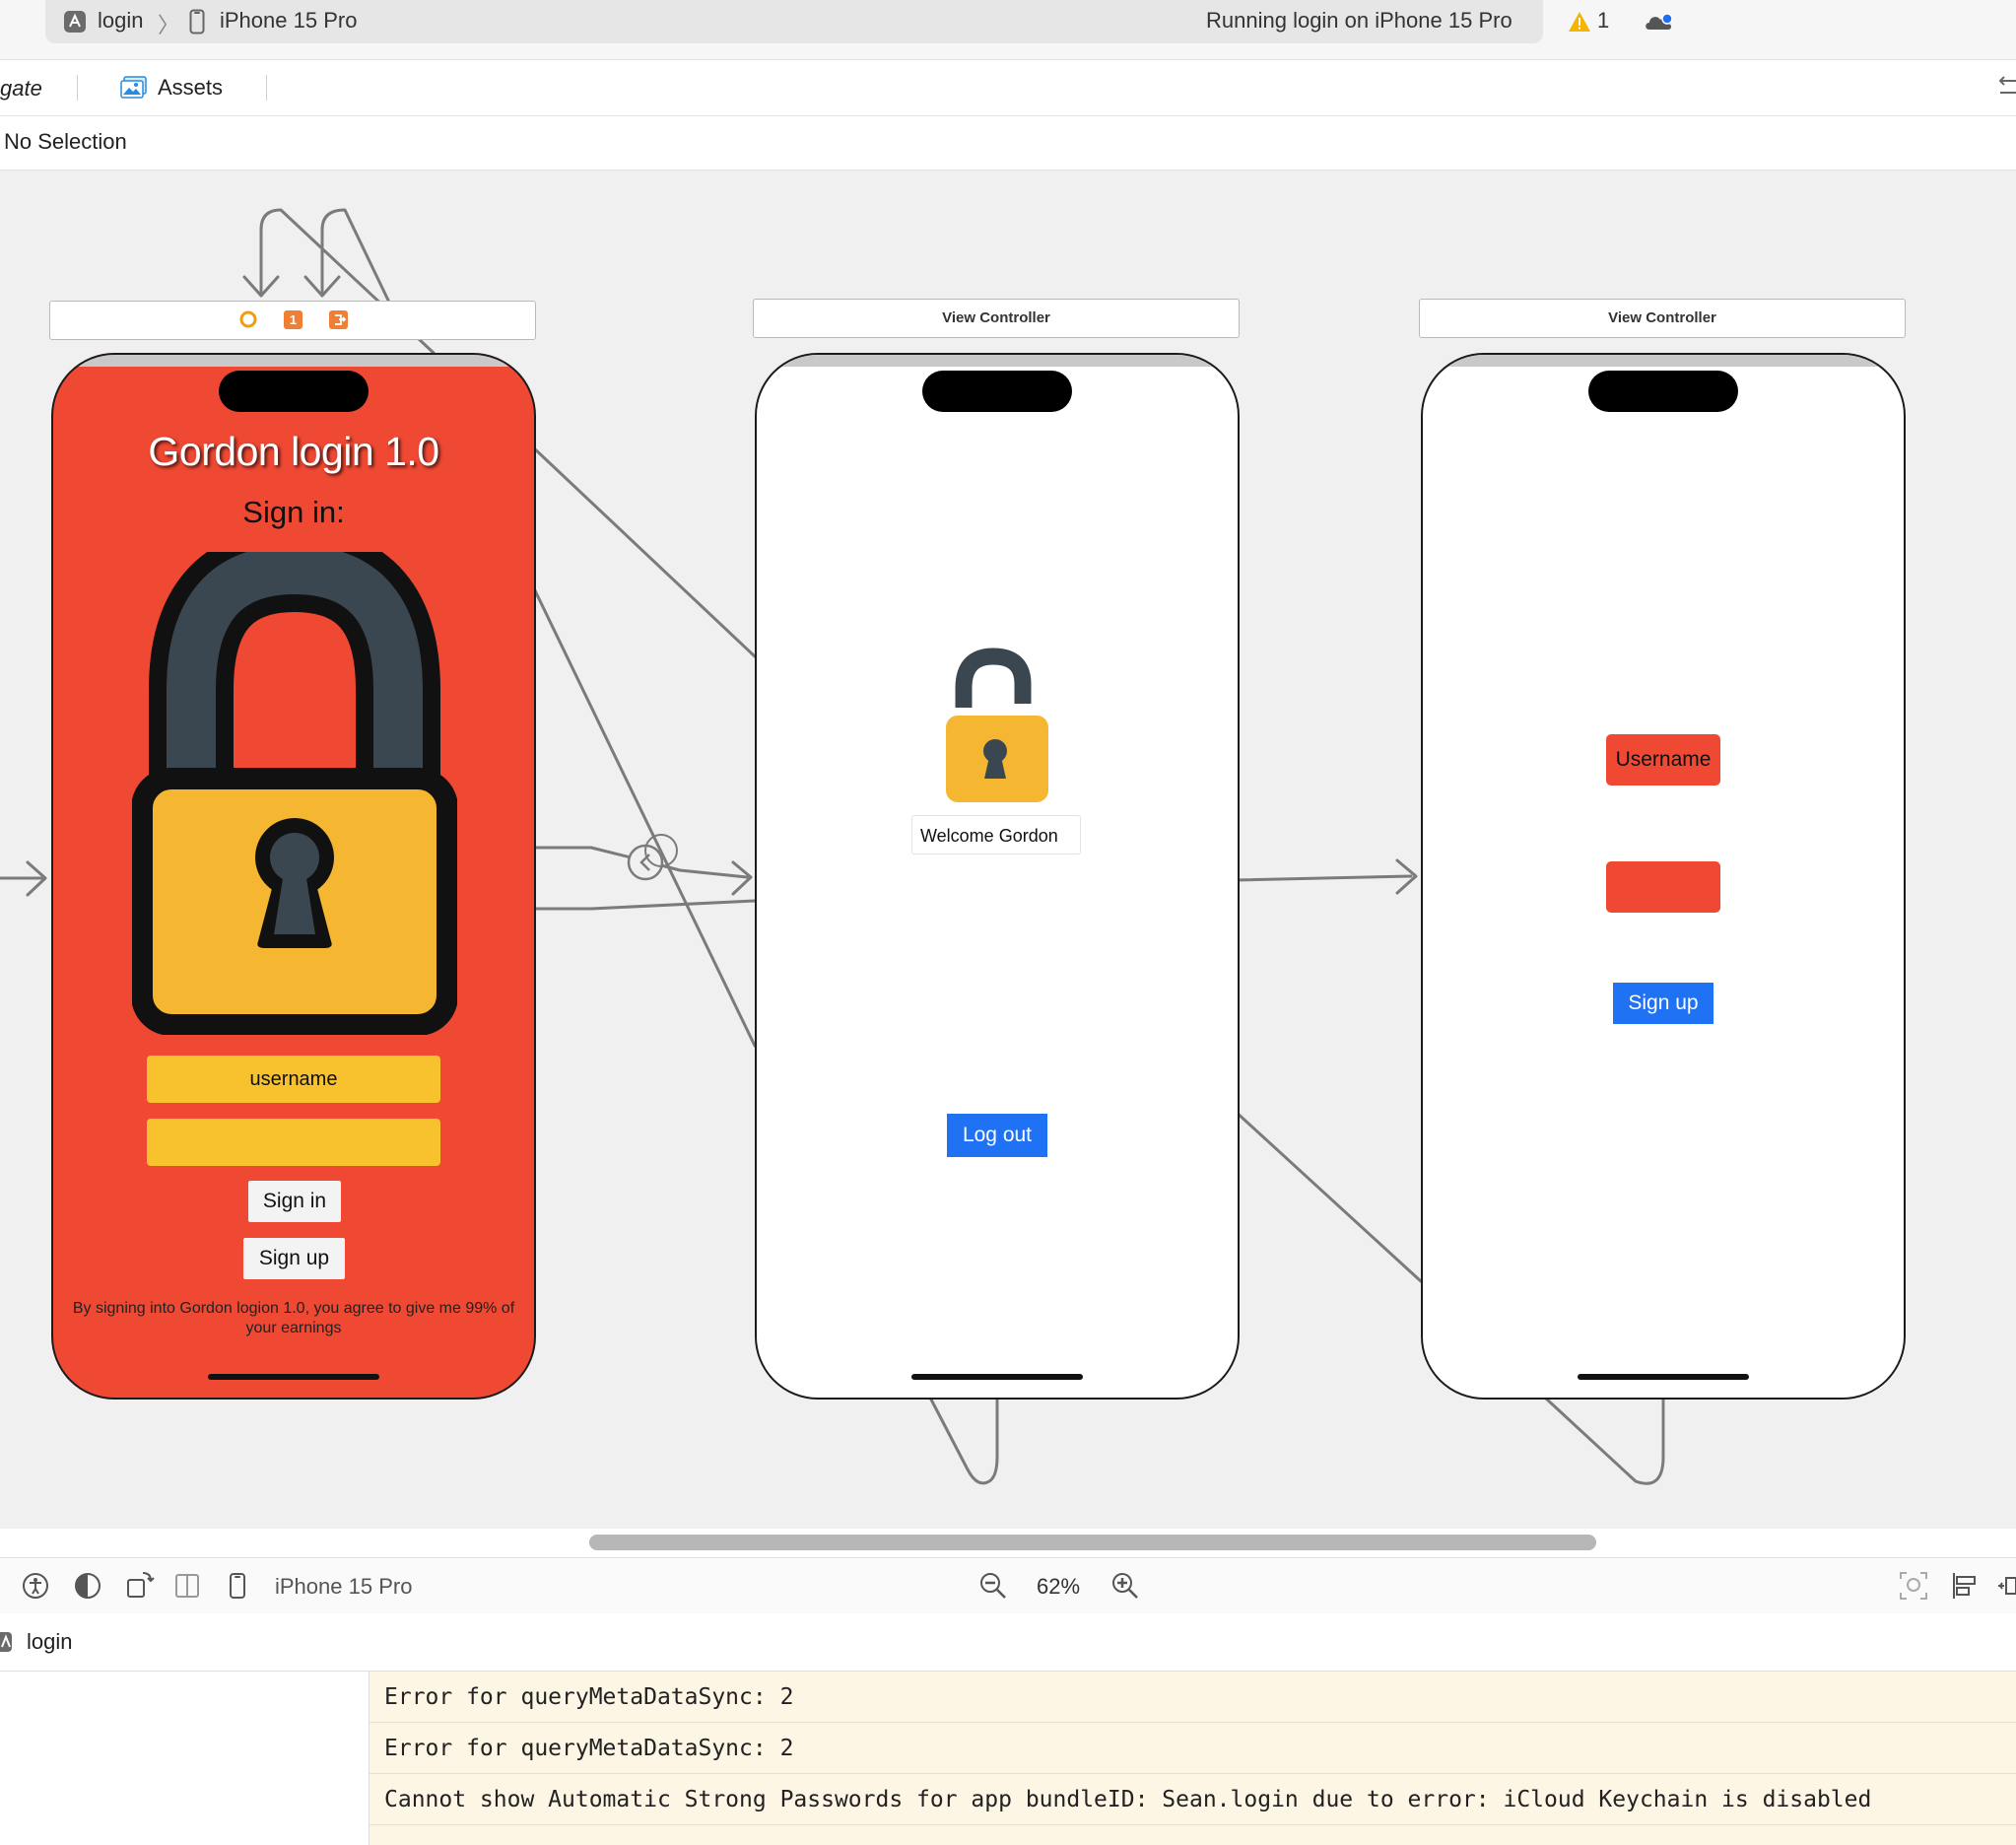  I want to click on signup-submit-button: Sign up, so click(1663, 1004).